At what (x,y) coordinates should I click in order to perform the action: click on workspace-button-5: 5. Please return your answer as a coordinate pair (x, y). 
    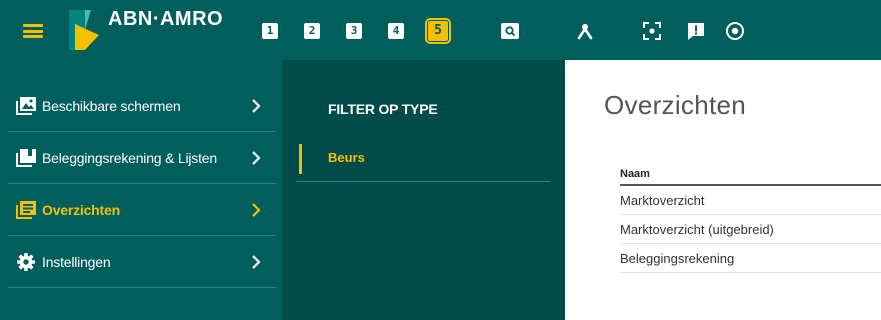
    Looking at the image, I should click on (438, 31).